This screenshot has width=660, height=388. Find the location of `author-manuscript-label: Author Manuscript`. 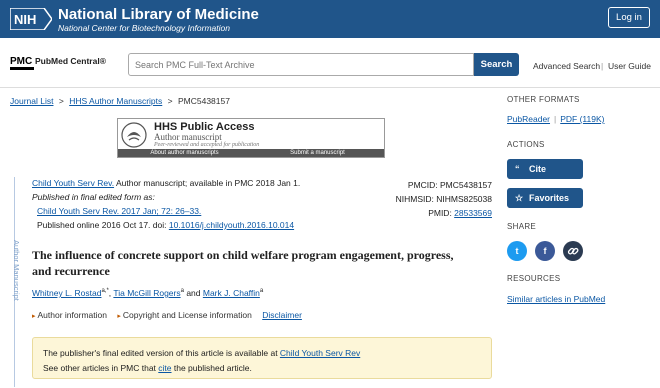

author-manuscript-label: Author Manuscript is located at coordinates (16, 270).